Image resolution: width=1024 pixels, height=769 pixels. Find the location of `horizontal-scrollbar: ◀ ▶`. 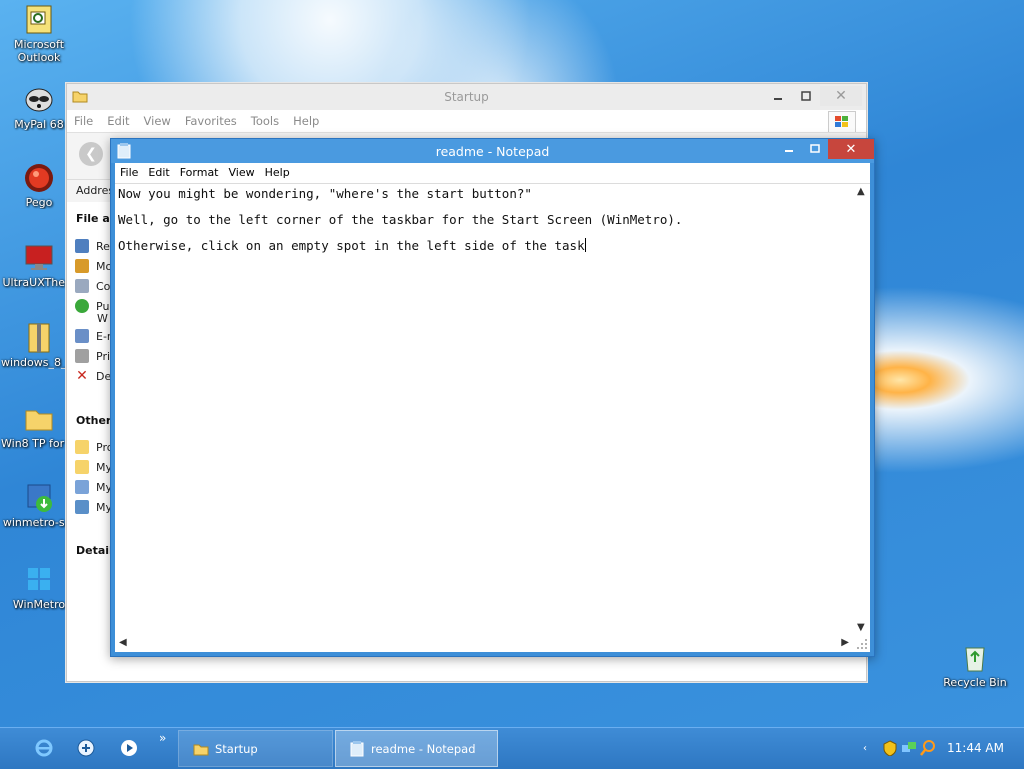

horizontal-scrollbar: ◀ ▶ is located at coordinates (484, 643).